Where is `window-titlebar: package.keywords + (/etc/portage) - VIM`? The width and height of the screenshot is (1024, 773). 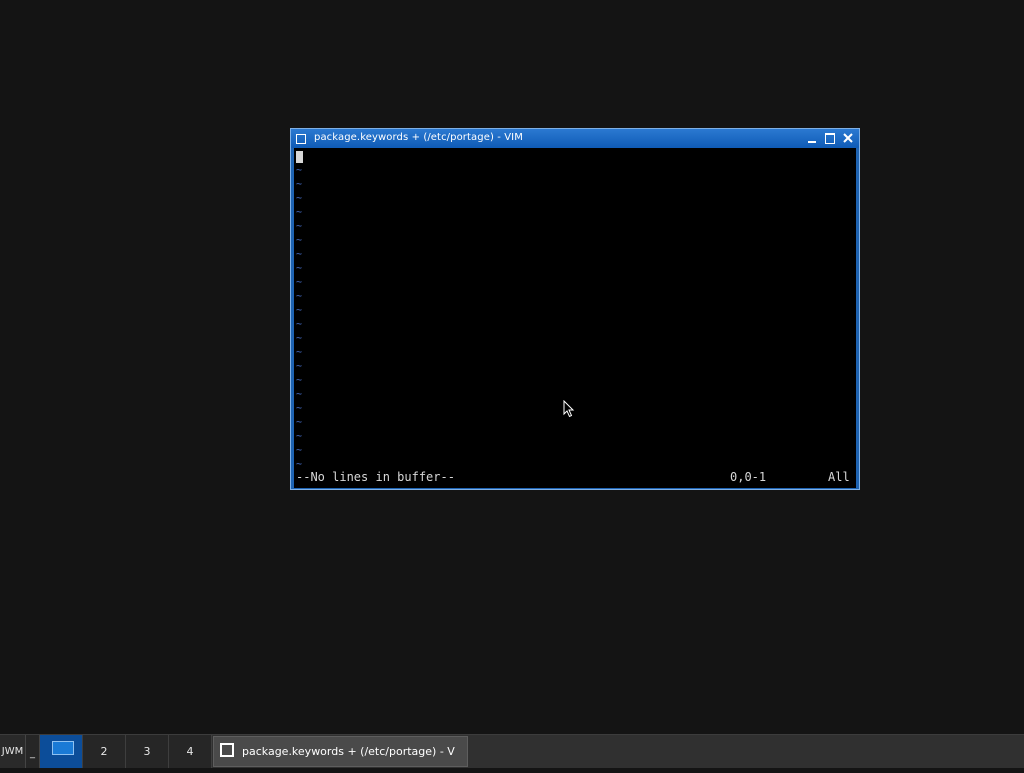 window-titlebar: package.keywords + (/etc/portage) - VIM is located at coordinates (575, 138).